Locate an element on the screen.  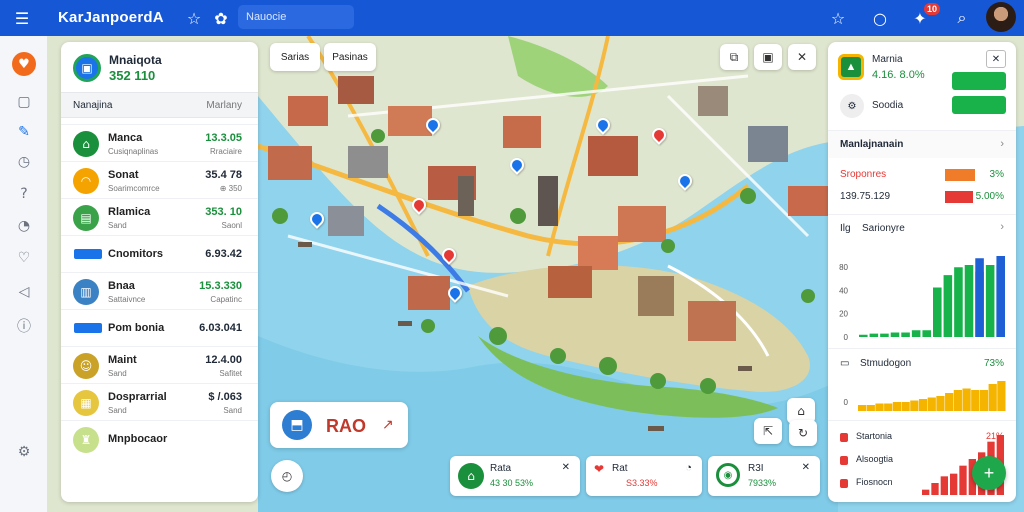
column-header-bar: Nanajina Marlany is located at coordinates (159, 105).